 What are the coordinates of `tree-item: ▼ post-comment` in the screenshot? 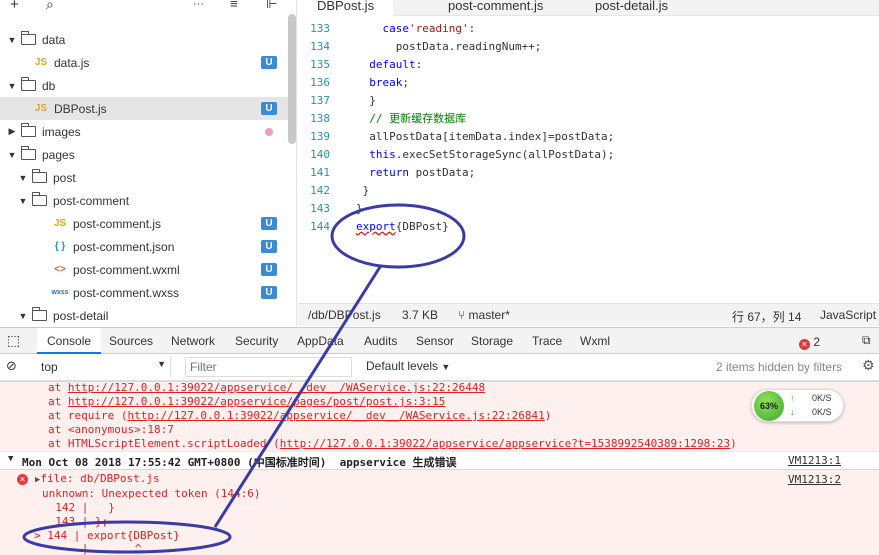 It's located at (144, 200).